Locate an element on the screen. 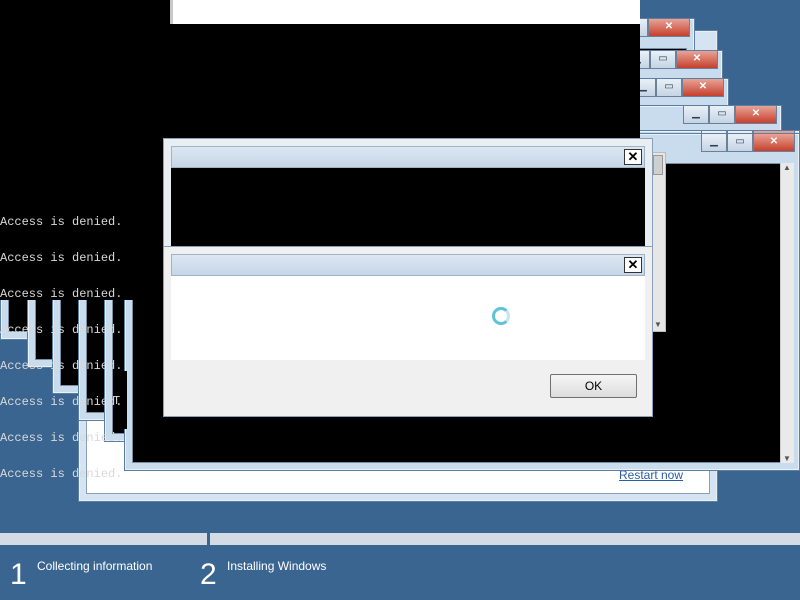  console-window-top is located at coordinates (405, 12).